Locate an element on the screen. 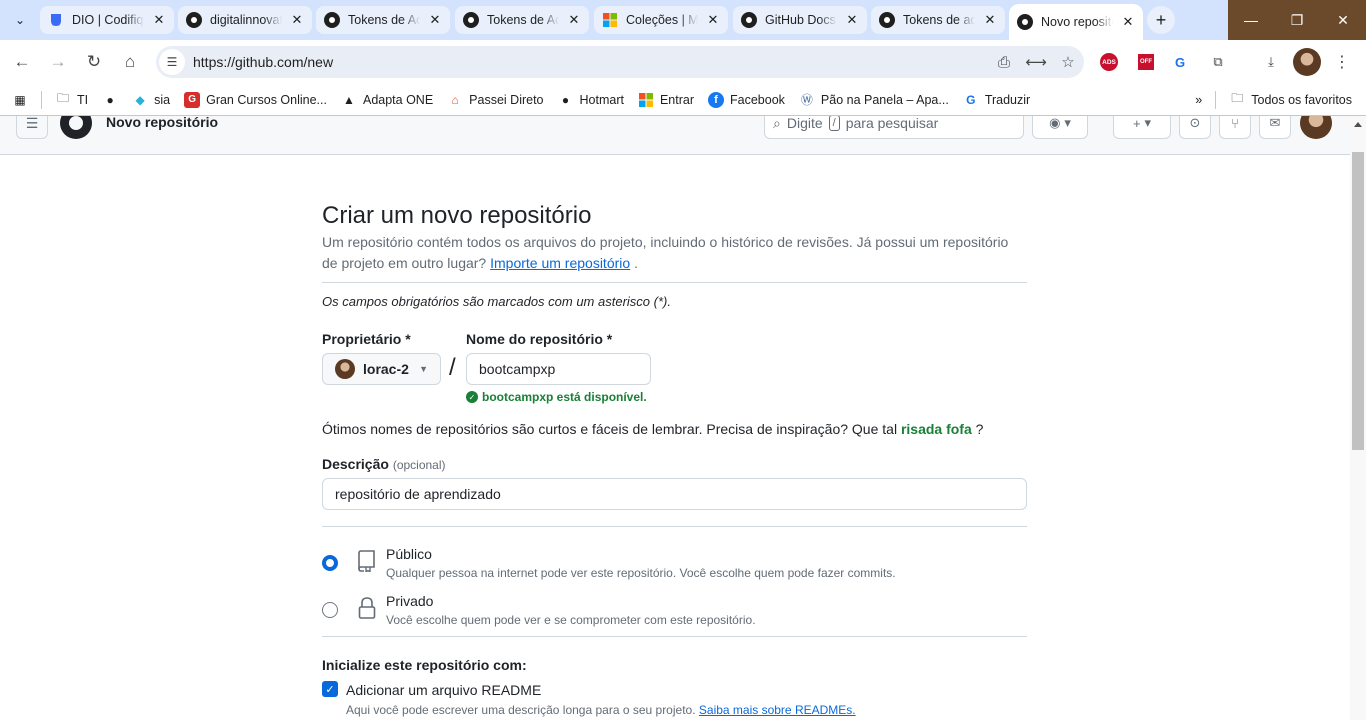 The image size is (1366, 720). url-text: https://github.com/new is located at coordinates (590, 62).